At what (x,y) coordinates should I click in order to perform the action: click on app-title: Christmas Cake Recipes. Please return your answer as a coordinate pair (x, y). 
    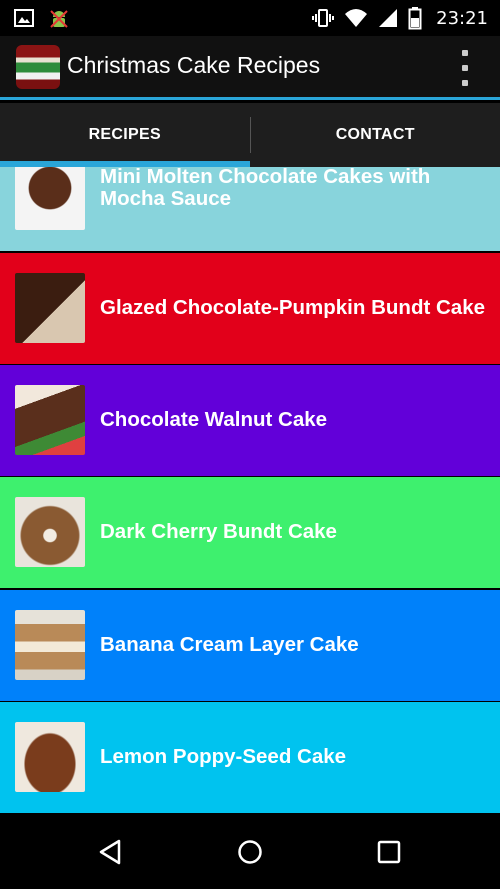
    Looking at the image, I should click on (194, 65).